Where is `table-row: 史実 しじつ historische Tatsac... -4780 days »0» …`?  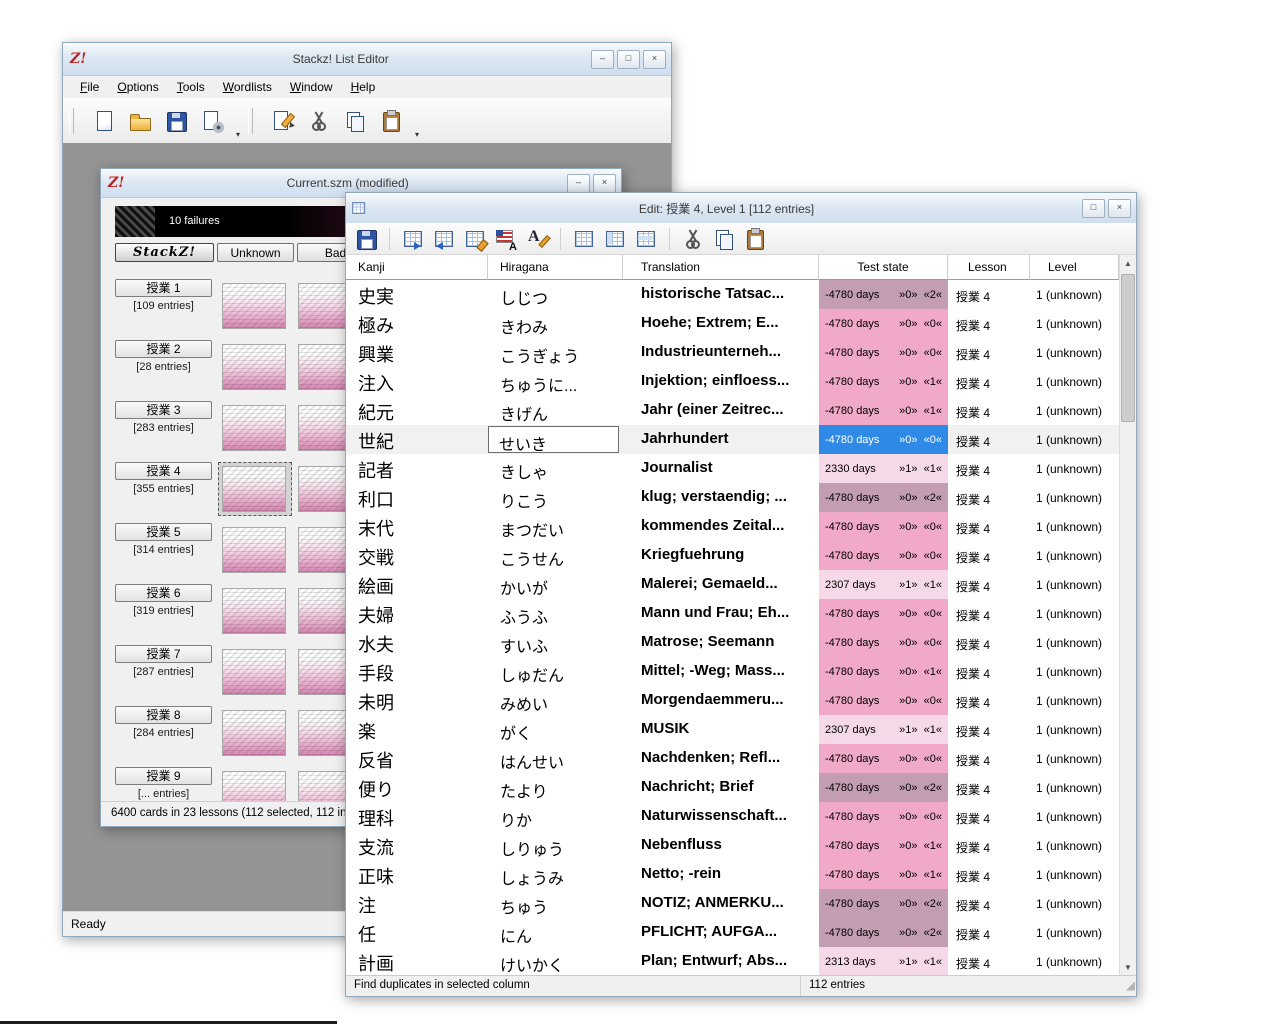 table-row: 史実 しじつ historische Tatsac... -4780 days »0» … is located at coordinates (732, 294).